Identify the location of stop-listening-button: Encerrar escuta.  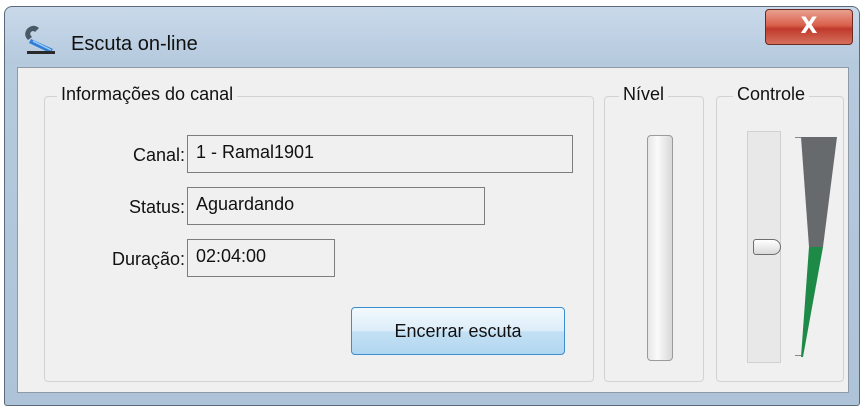
(458, 331).